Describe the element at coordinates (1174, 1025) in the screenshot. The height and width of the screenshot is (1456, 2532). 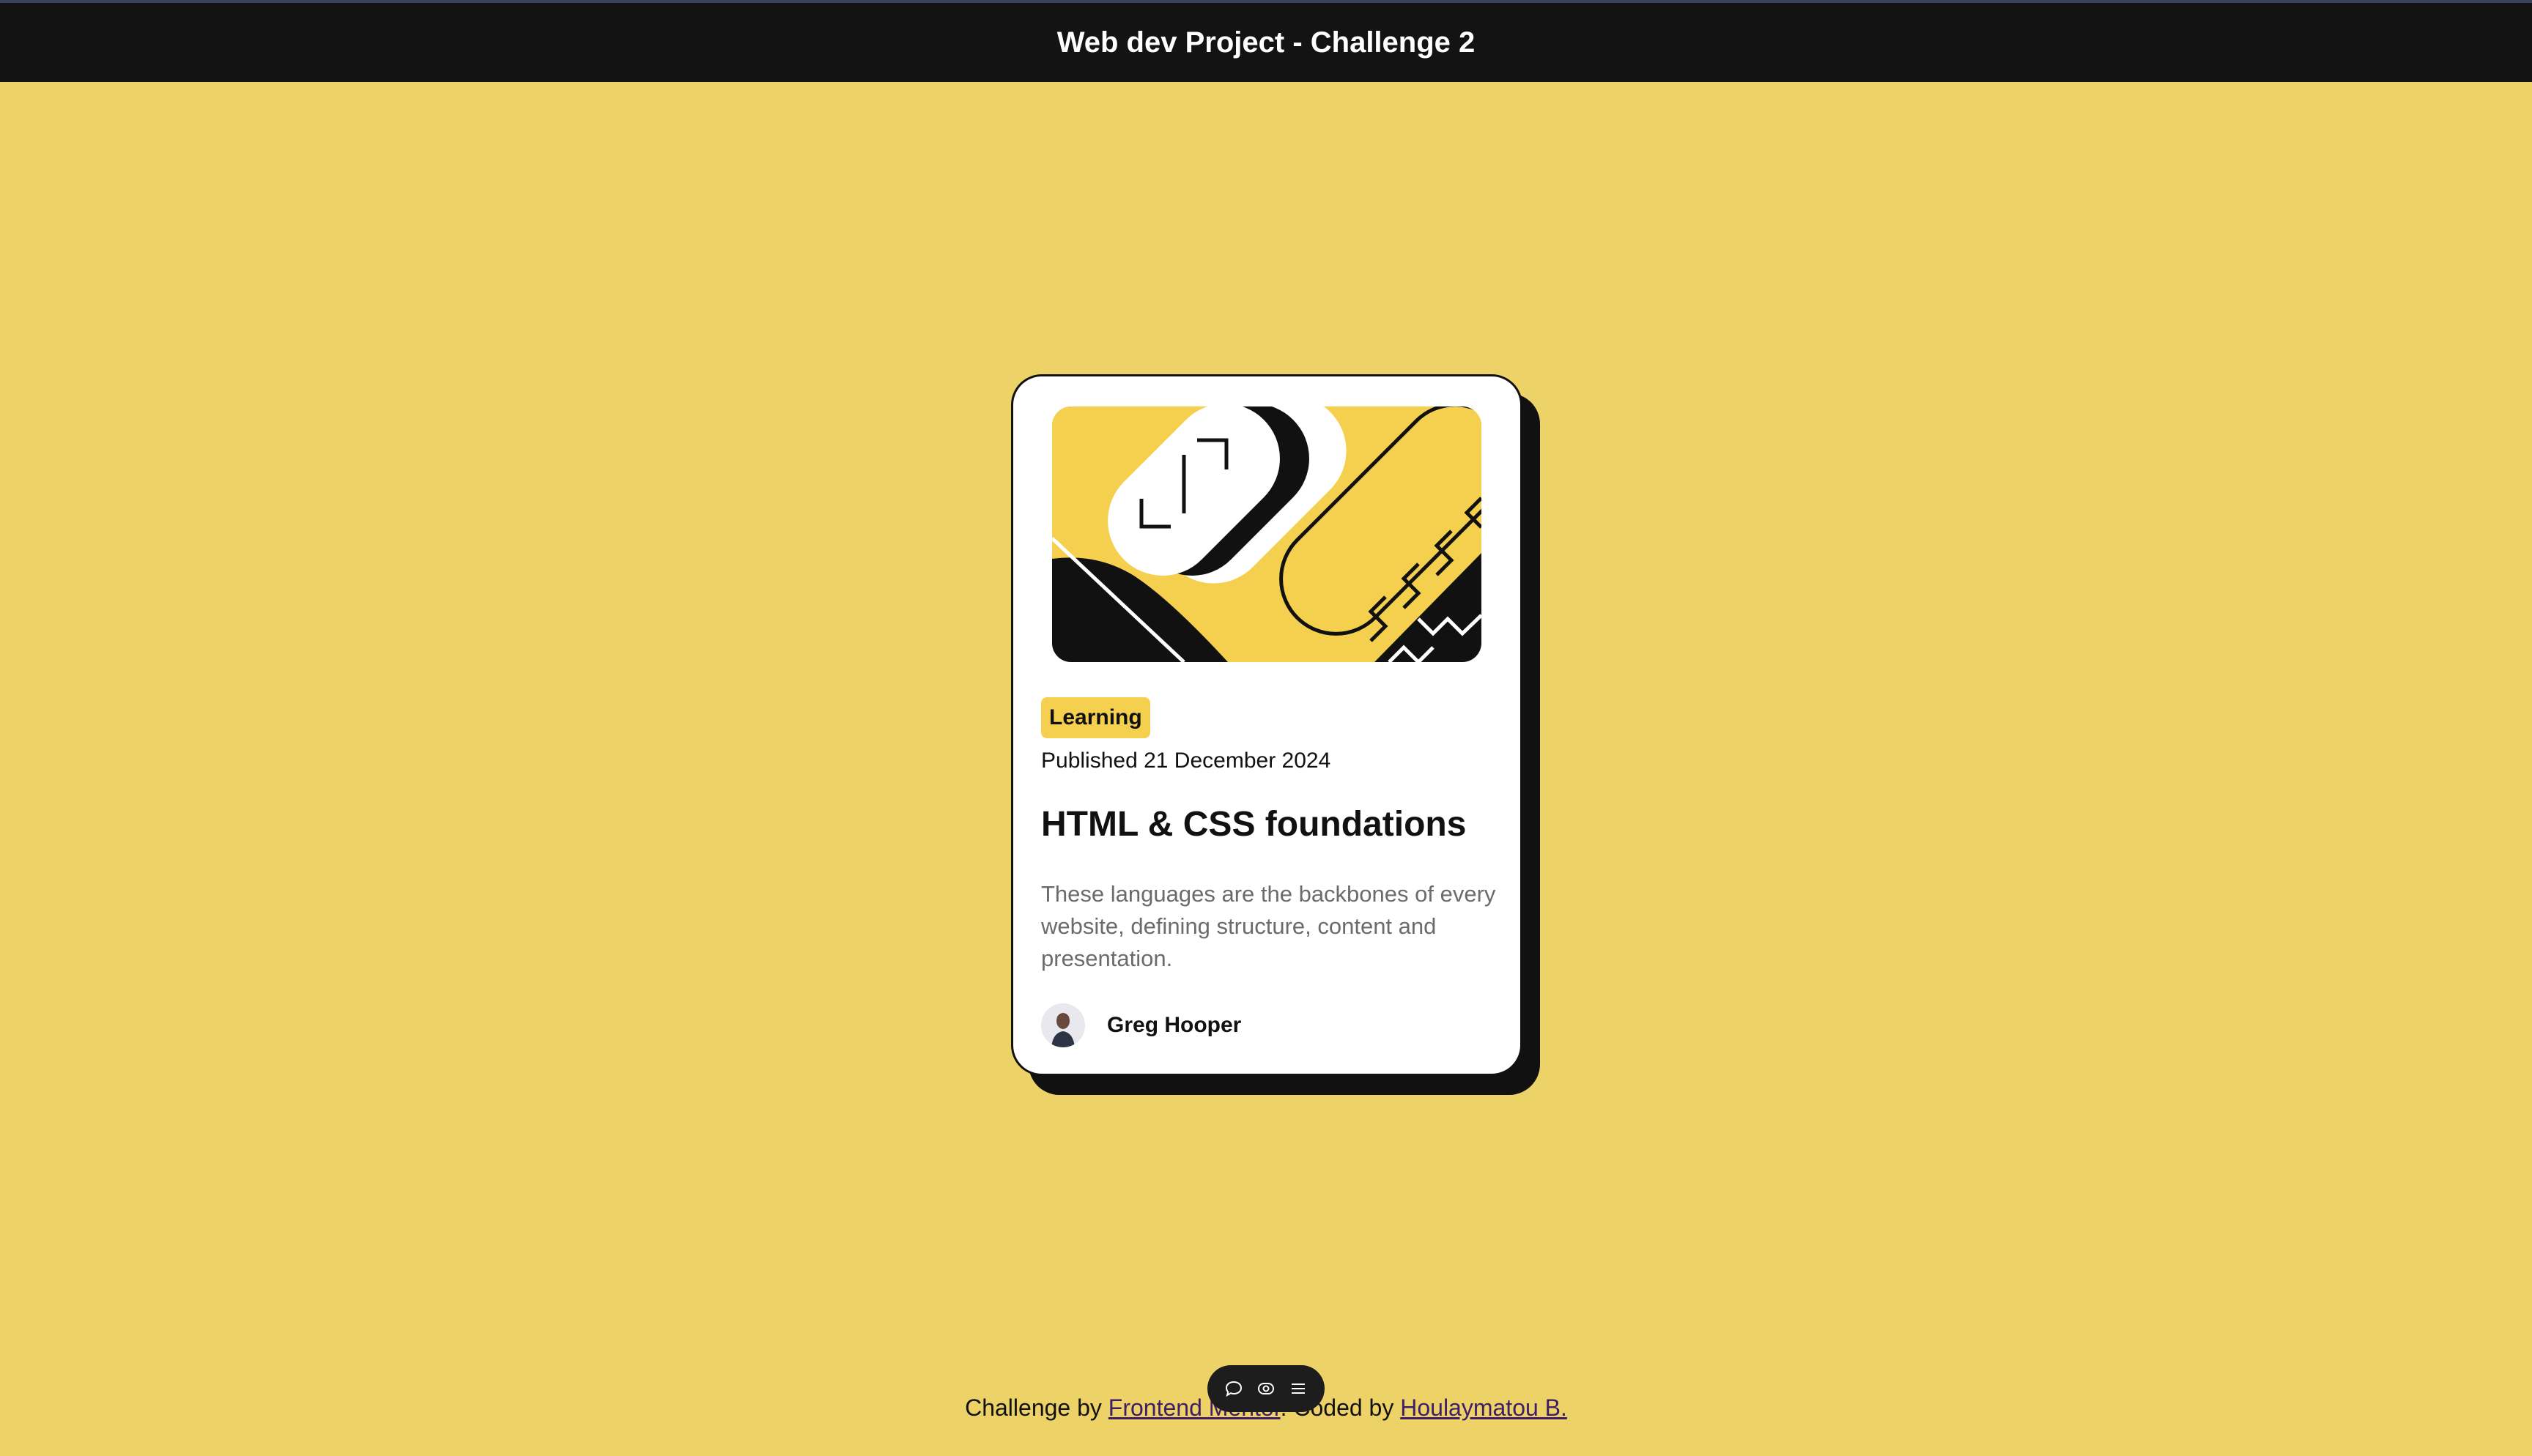
I see `author-name: Greg Hooper` at that location.